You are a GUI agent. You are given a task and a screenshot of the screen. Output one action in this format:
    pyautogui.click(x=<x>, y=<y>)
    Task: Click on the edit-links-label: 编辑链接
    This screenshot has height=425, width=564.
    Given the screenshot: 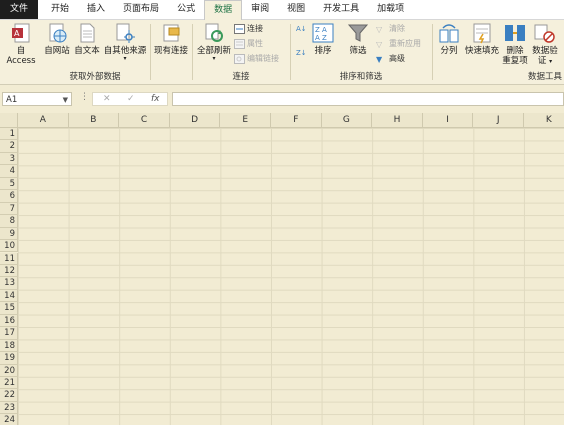 What is the action you would take?
    pyautogui.click(x=263, y=58)
    